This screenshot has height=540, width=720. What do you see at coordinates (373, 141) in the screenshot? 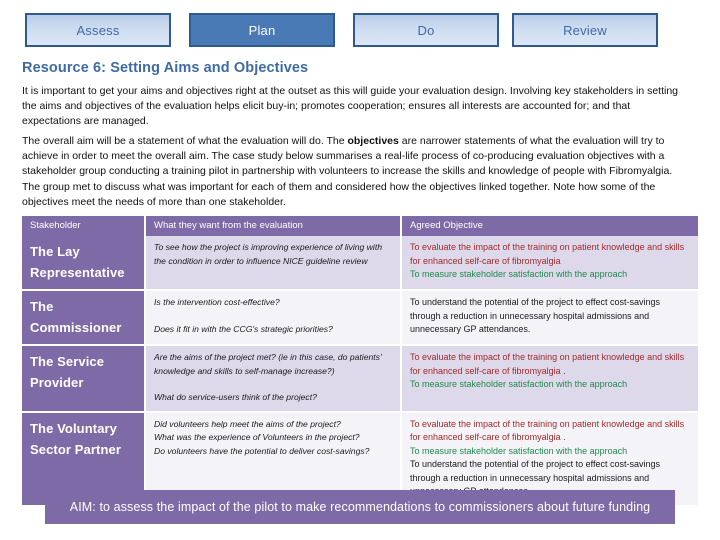
I see `objectives-emphasis: objectives` at bounding box center [373, 141].